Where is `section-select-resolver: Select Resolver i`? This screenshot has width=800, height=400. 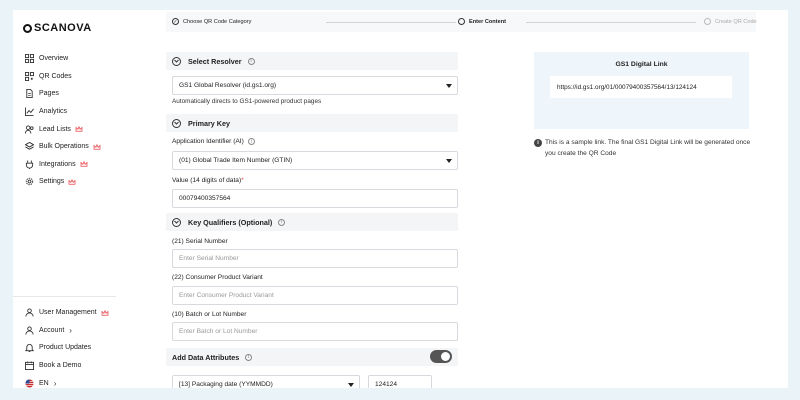 section-select-resolver: Select Resolver i is located at coordinates (312, 61).